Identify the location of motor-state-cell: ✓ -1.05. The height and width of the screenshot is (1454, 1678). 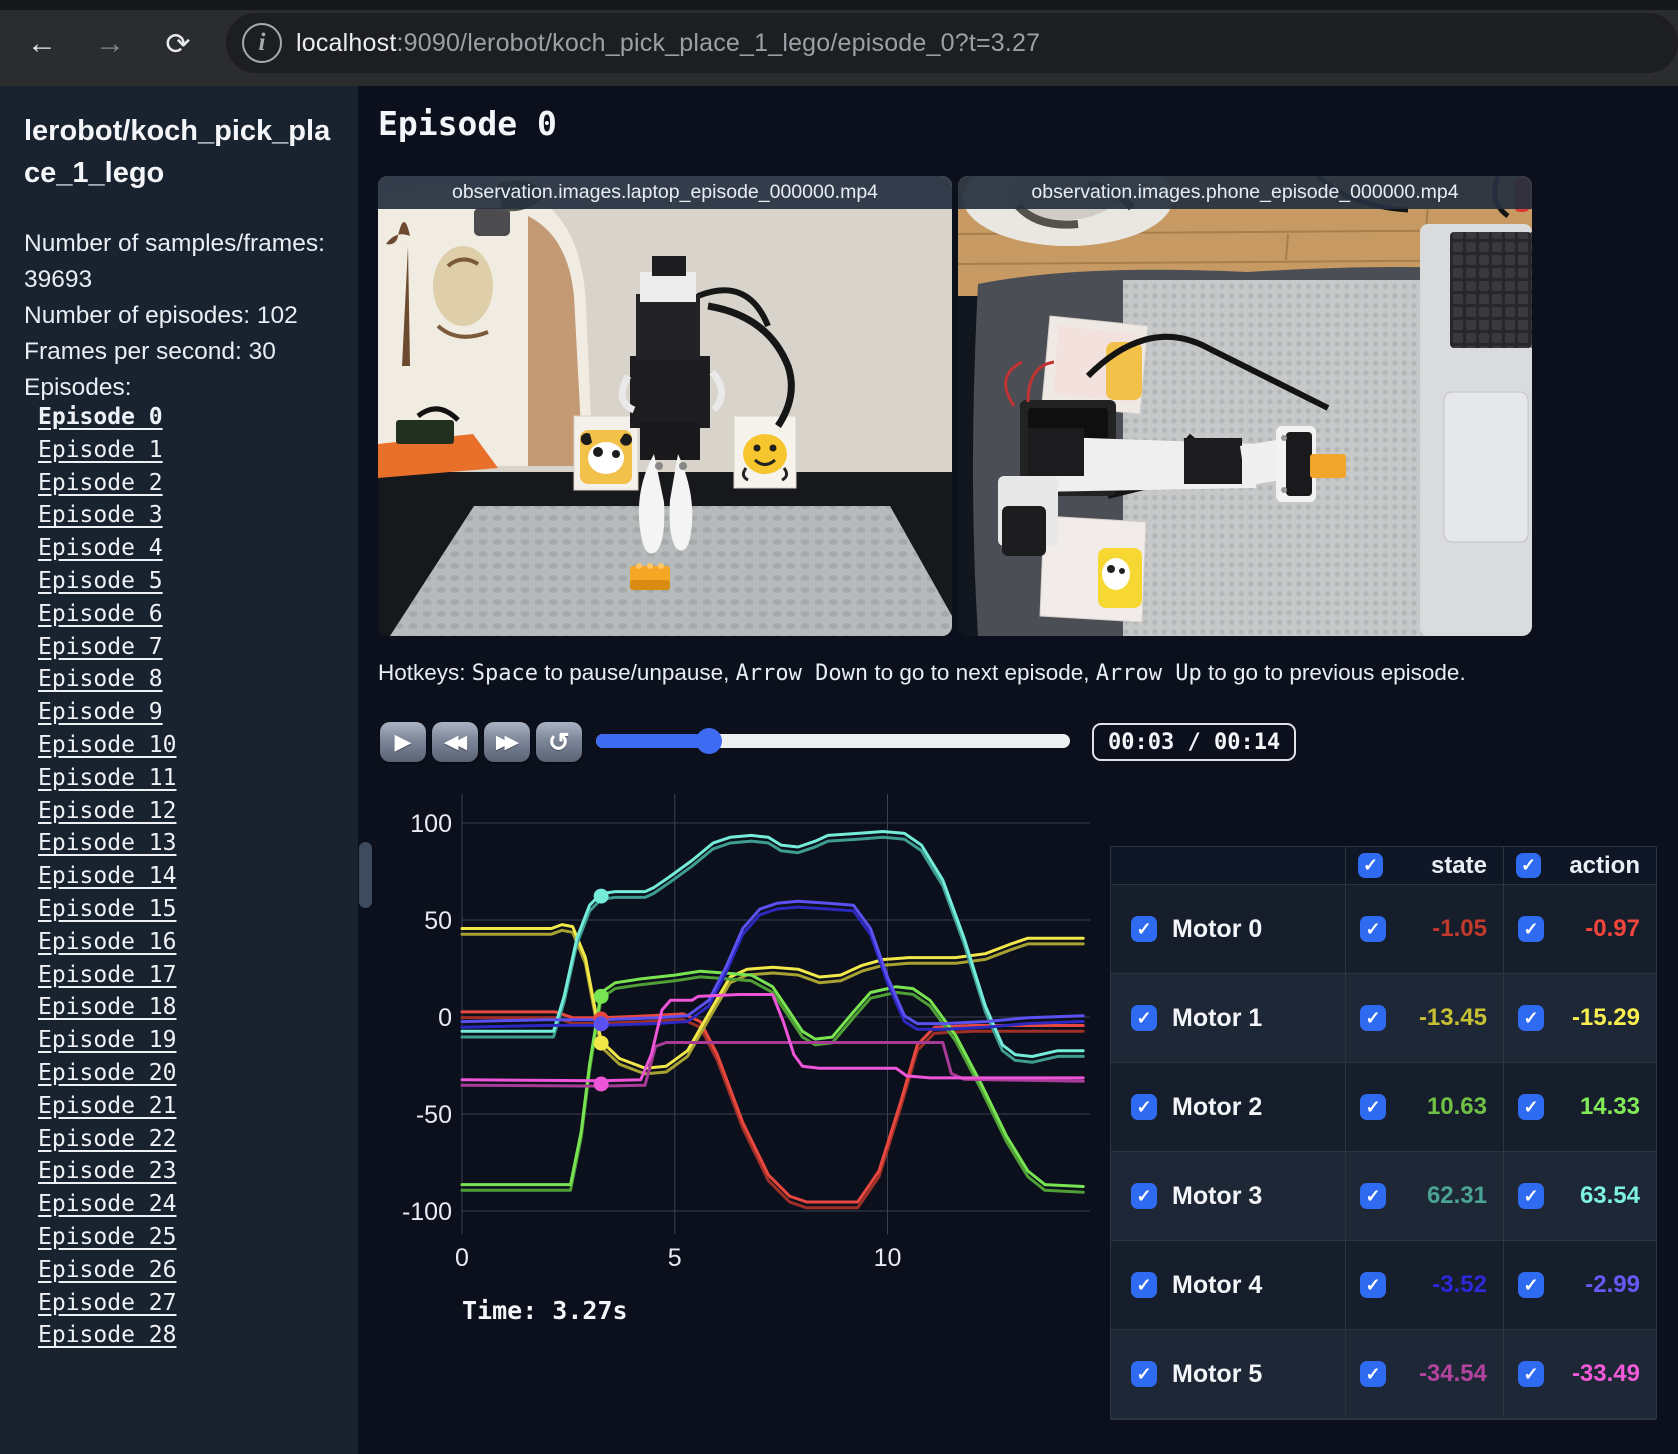
(1425, 929).